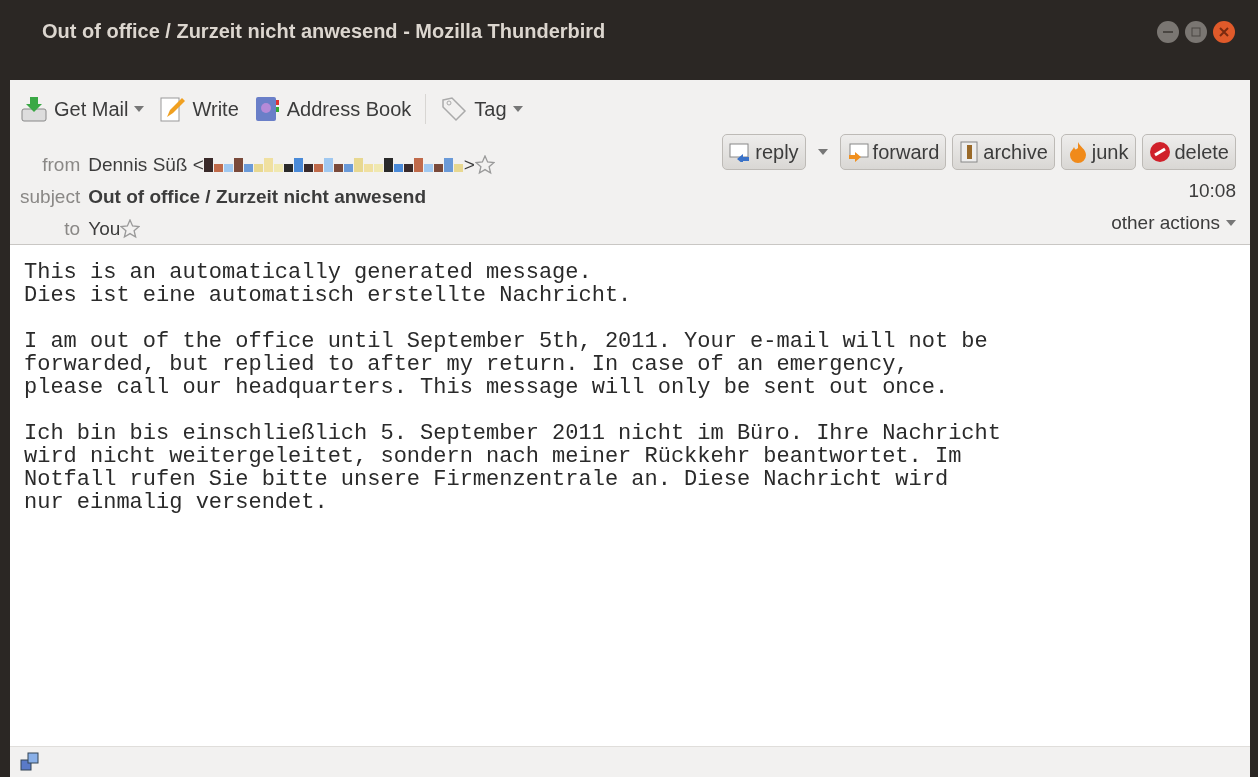 This screenshot has width=1258, height=777. Describe the element at coordinates (469, 165) in the screenshot. I see `address-end: >` at that location.